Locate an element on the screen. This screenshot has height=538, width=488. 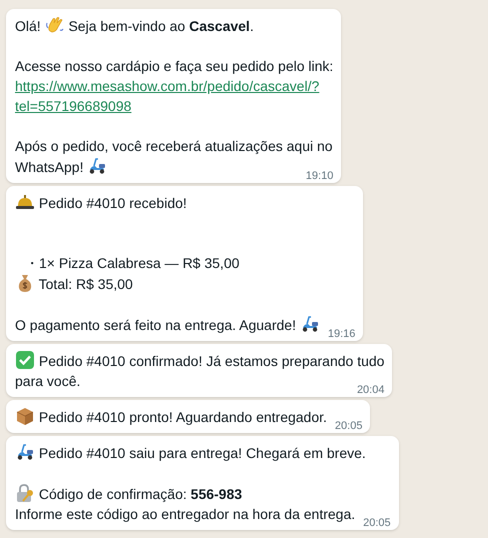
link: tel=557196689098 is located at coordinates (73, 106).